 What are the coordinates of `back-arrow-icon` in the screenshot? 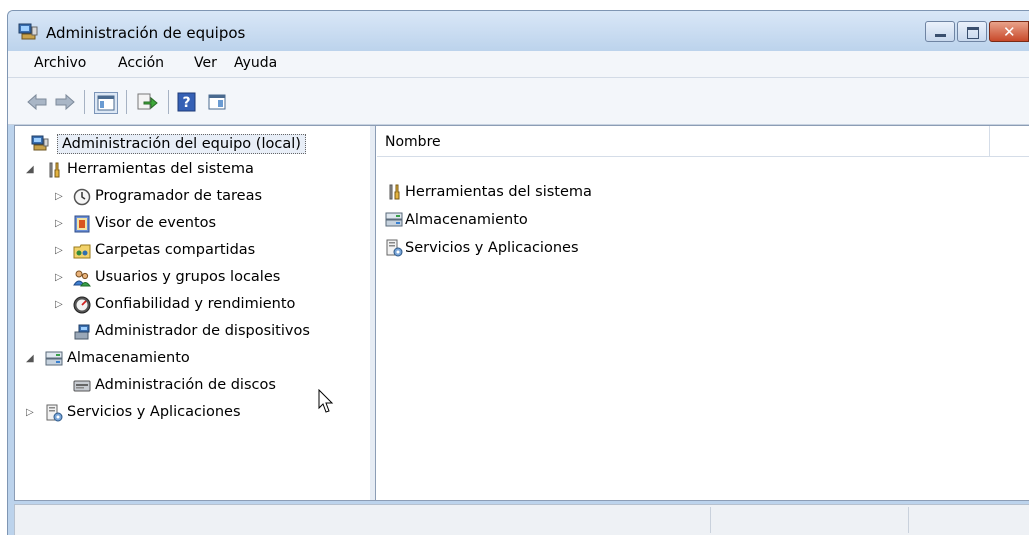 It's located at (37, 102).